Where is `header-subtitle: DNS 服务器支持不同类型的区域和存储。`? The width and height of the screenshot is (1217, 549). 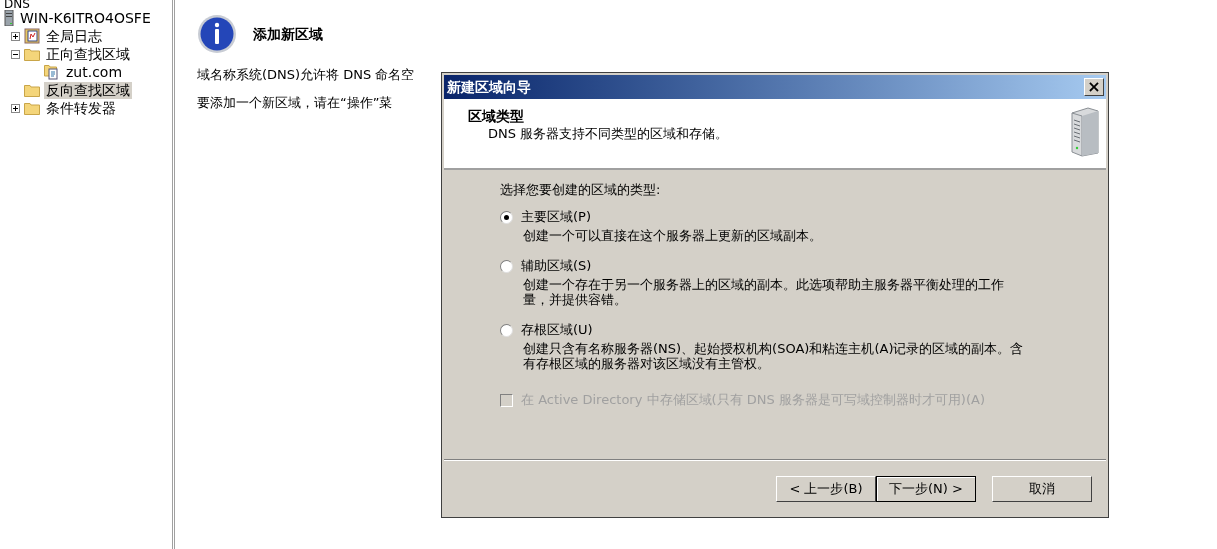 header-subtitle: DNS 服务器支持不同类型的区域和存储。 is located at coordinates (608, 134).